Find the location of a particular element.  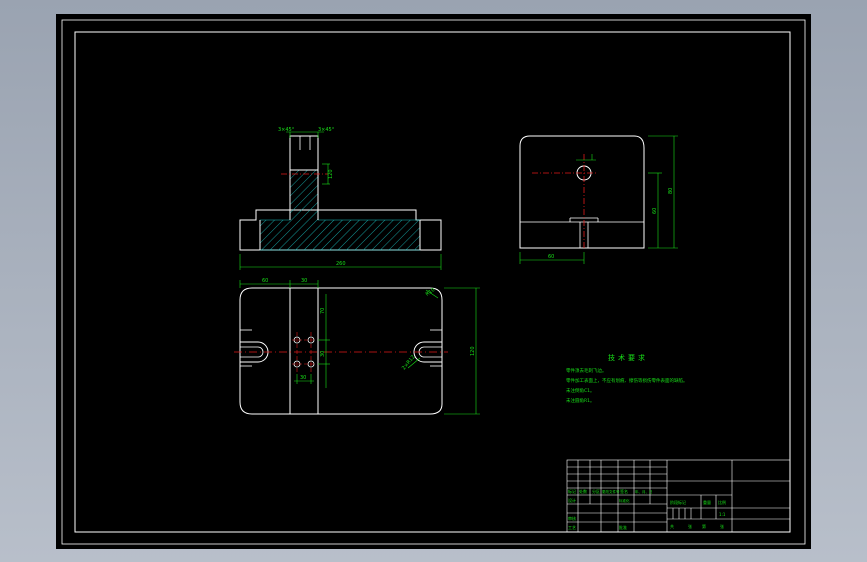

top-view: 60 30 70 30 30 R10 2×R12 120 is located at coordinates (357, 346).